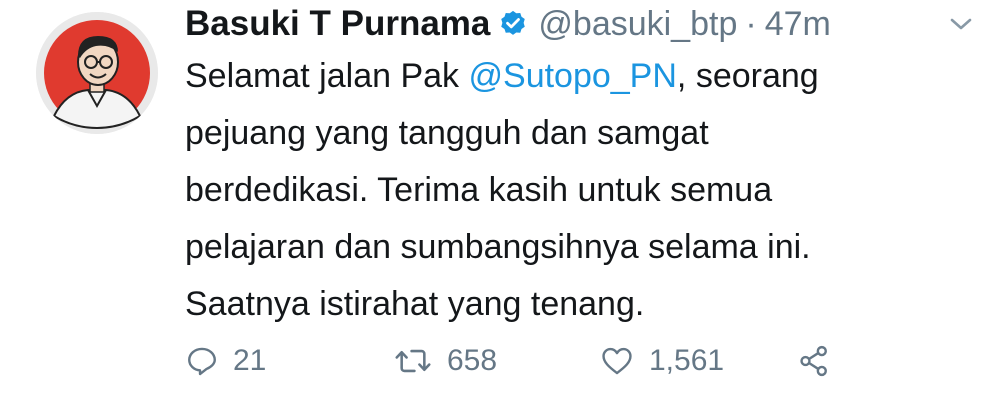  I want to click on mention-link: @Sutopo_PN, so click(573, 76).